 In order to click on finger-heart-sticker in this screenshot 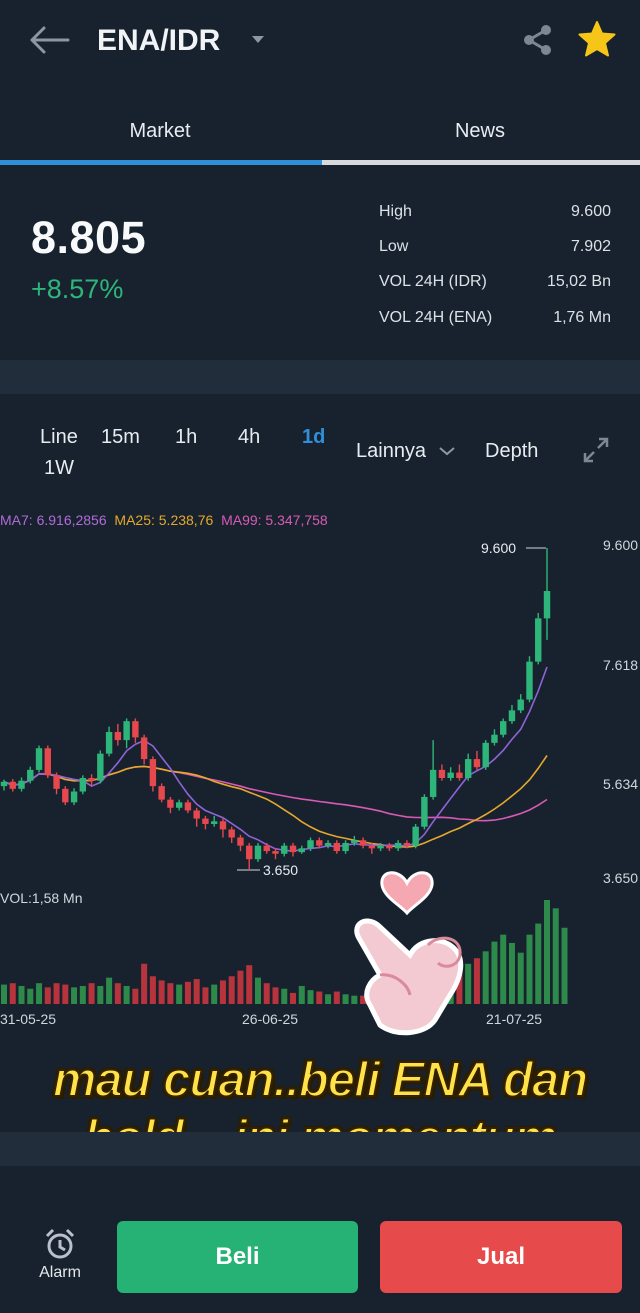, I will do `click(409, 953)`.